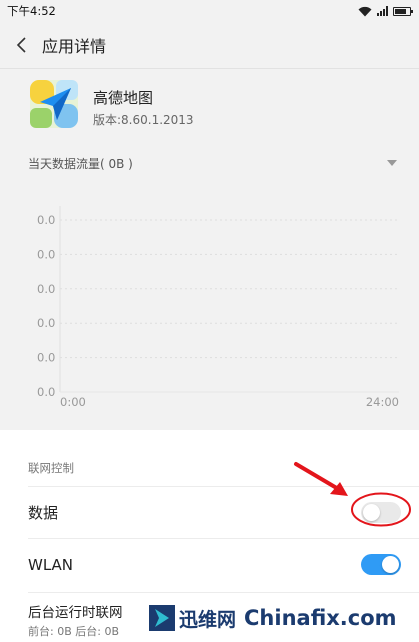 The width and height of the screenshot is (419, 642). What do you see at coordinates (381, 564) in the screenshot?
I see `wlan-toggle` at bounding box center [381, 564].